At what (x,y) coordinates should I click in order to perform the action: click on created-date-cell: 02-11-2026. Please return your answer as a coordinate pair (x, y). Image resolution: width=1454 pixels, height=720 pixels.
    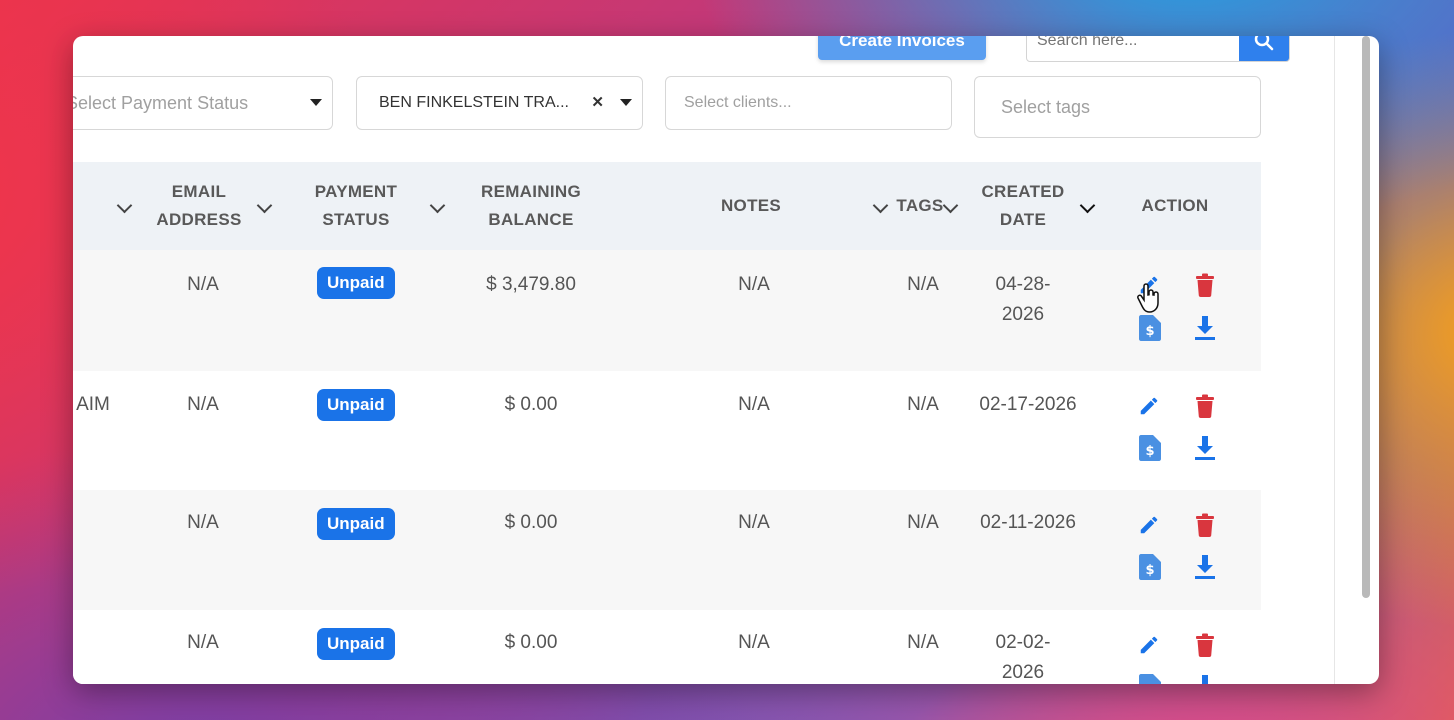
    Looking at the image, I should click on (1028, 522).